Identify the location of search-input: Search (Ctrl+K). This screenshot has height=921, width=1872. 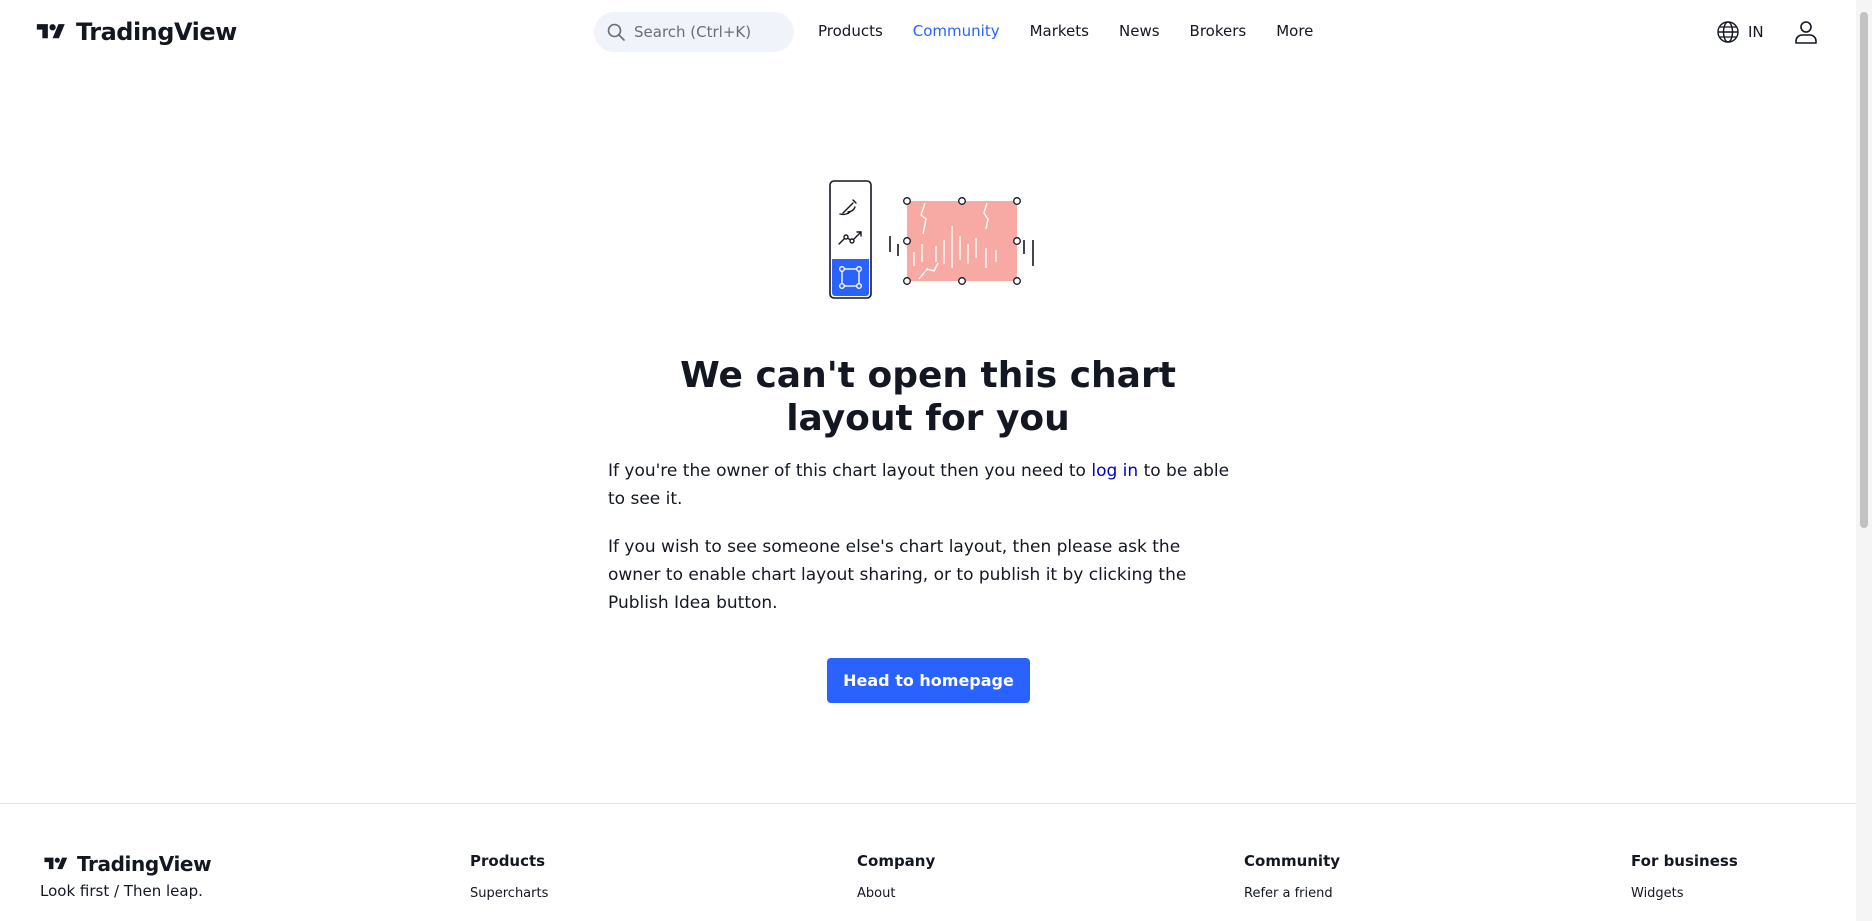
(694, 32).